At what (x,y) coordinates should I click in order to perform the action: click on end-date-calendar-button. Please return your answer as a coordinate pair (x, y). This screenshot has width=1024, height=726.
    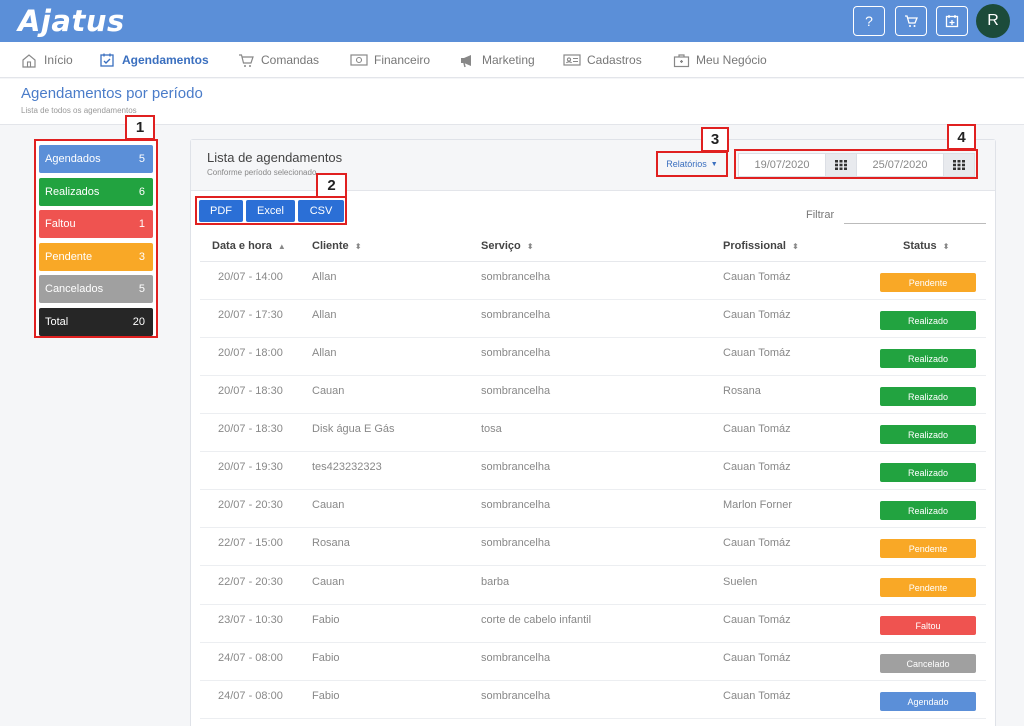
    Looking at the image, I should click on (959, 165).